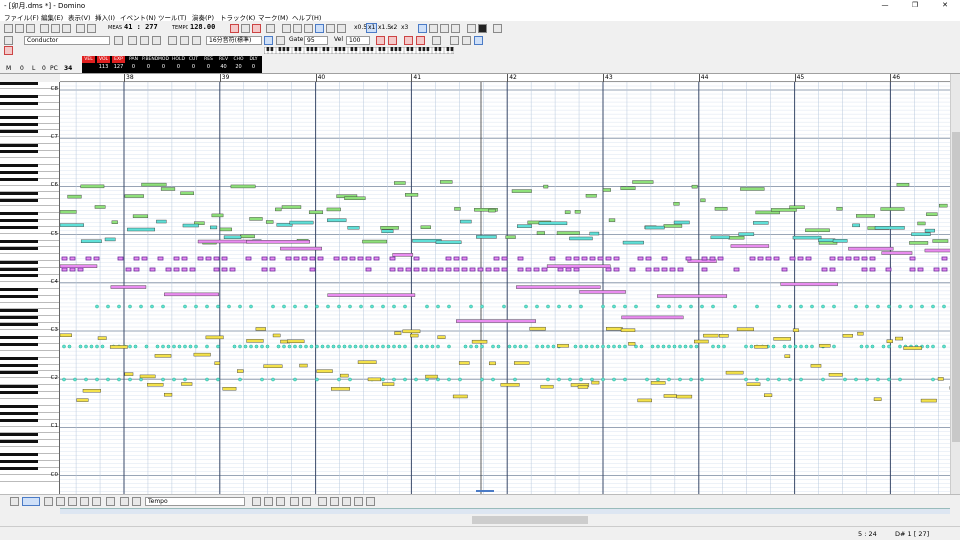 The width and height of the screenshot is (960, 540). What do you see at coordinates (156, 40) in the screenshot?
I see `speaker-right-icon` at bounding box center [156, 40].